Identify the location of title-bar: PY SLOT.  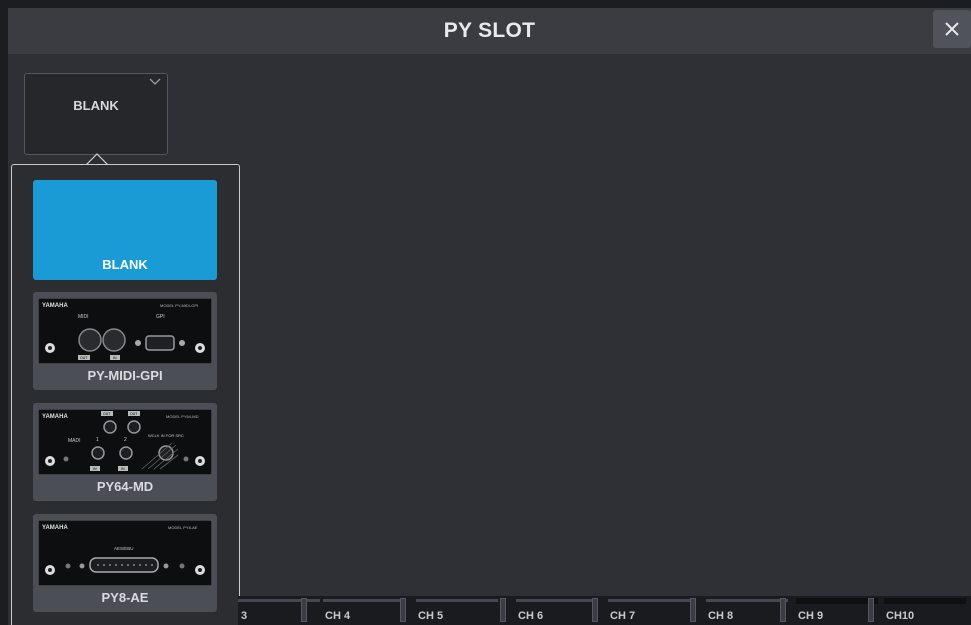
(489, 31).